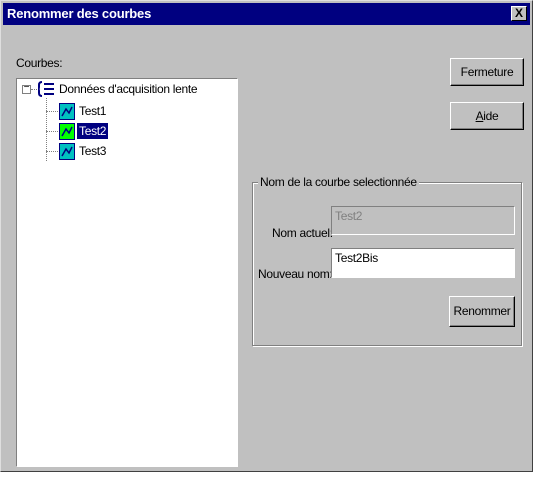 Image resolution: width=533 pixels, height=495 pixels. What do you see at coordinates (423, 220) in the screenshot?
I see `current-name-field: Test2` at bounding box center [423, 220].